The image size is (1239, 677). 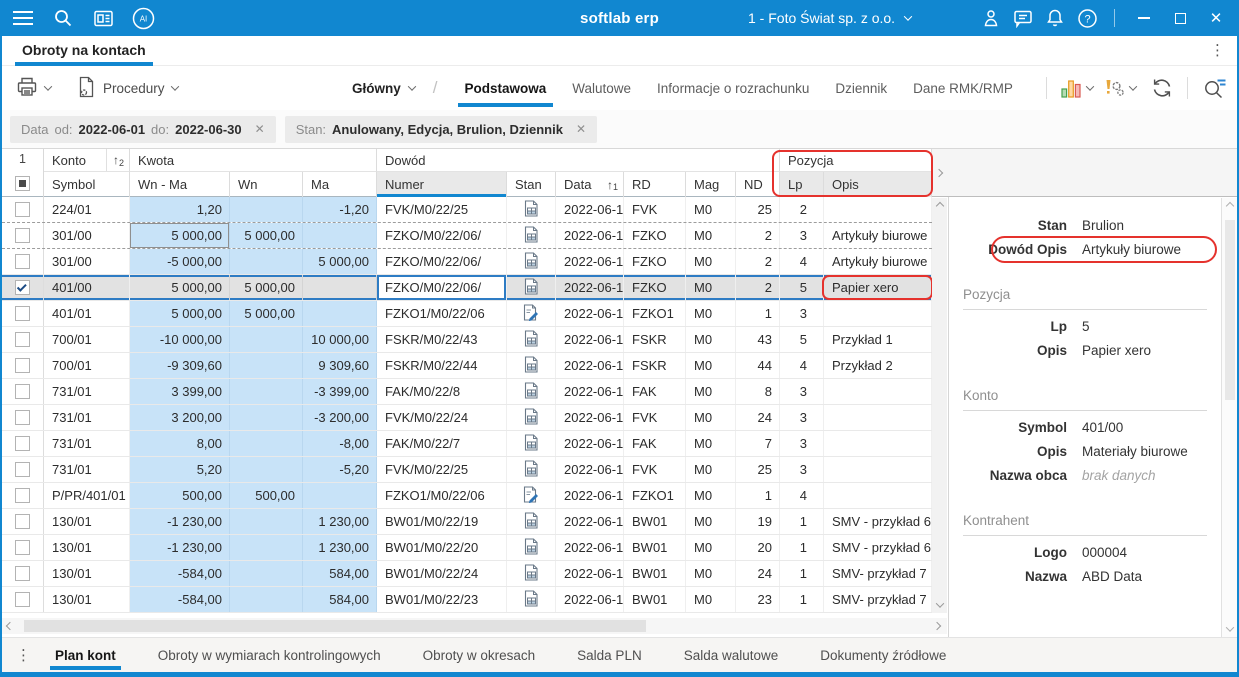 What do you see at coordinates (878, 339) in the screenshot?
I see `cell-opis: Przykład 1` at bounding box center [878, 339].